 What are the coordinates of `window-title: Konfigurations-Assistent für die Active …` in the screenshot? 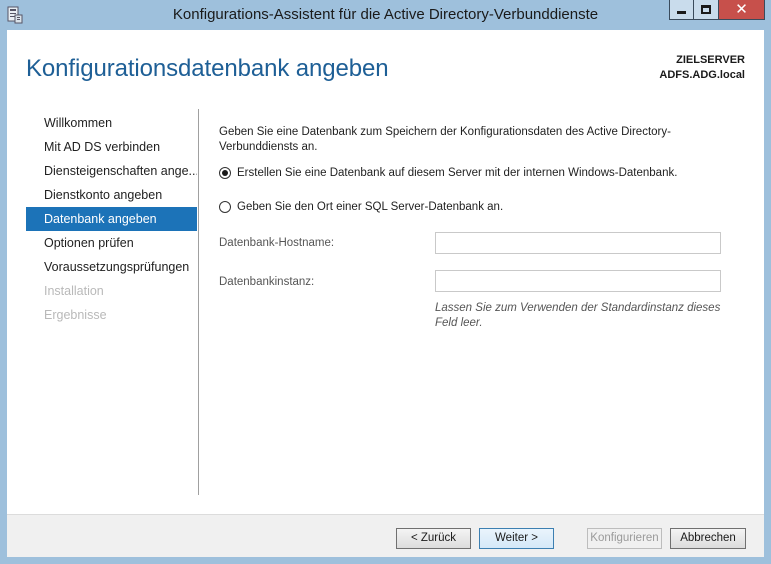 It's located at (385, 14).